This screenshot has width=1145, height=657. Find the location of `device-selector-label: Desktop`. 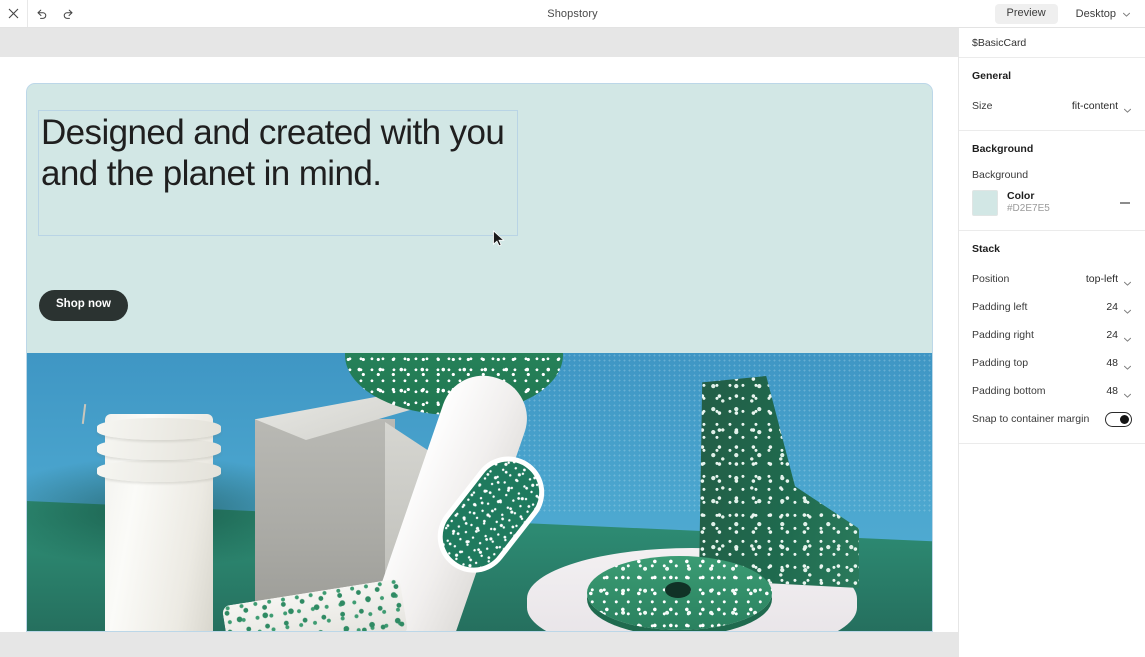

device-selector-label: Desktop is located at coordinates (1095, 14).